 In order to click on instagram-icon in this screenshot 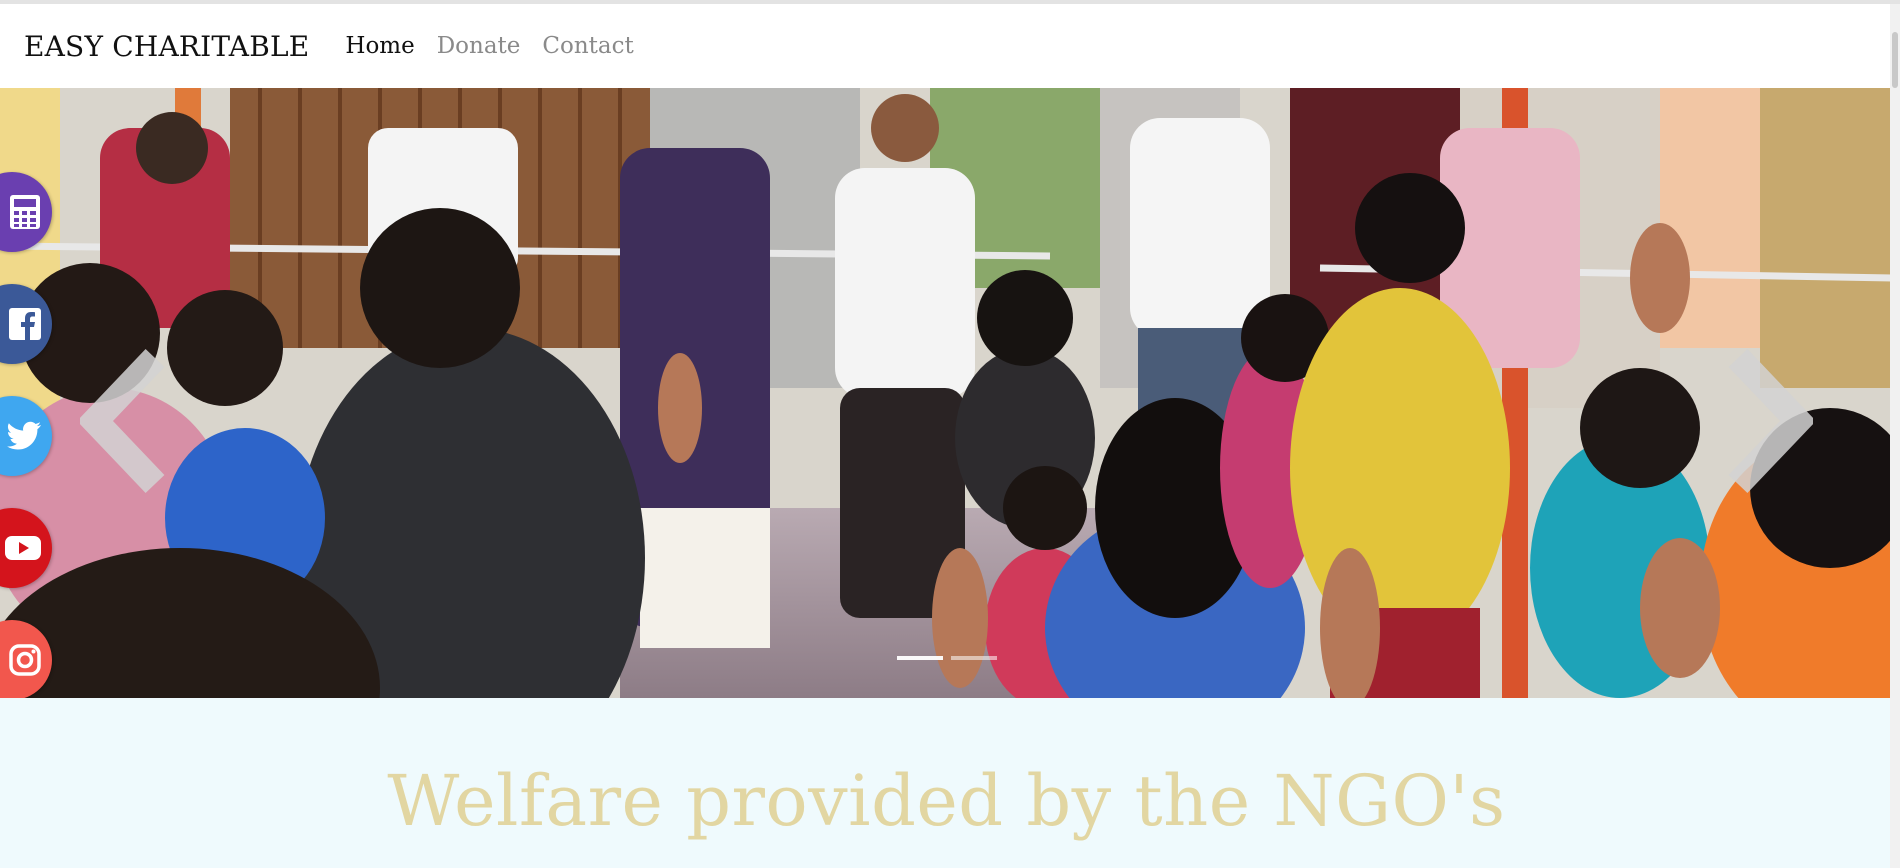, I will do `click(25, 660)`.